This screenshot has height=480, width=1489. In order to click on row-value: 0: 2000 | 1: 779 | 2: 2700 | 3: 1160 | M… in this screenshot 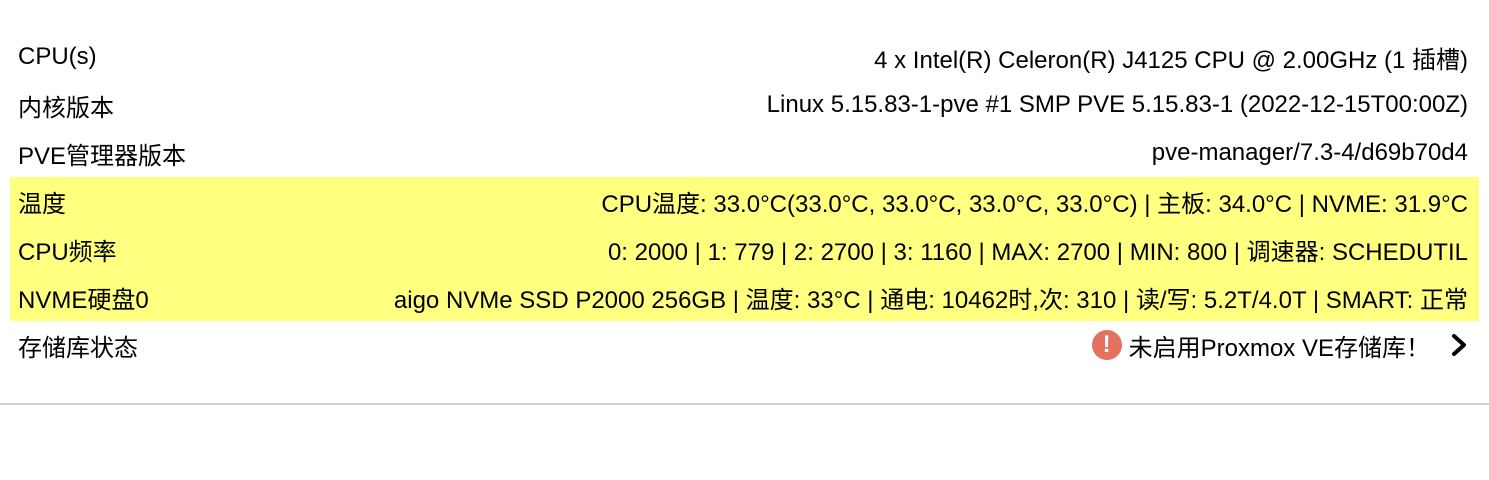, I will do `click(1037, 252)`.